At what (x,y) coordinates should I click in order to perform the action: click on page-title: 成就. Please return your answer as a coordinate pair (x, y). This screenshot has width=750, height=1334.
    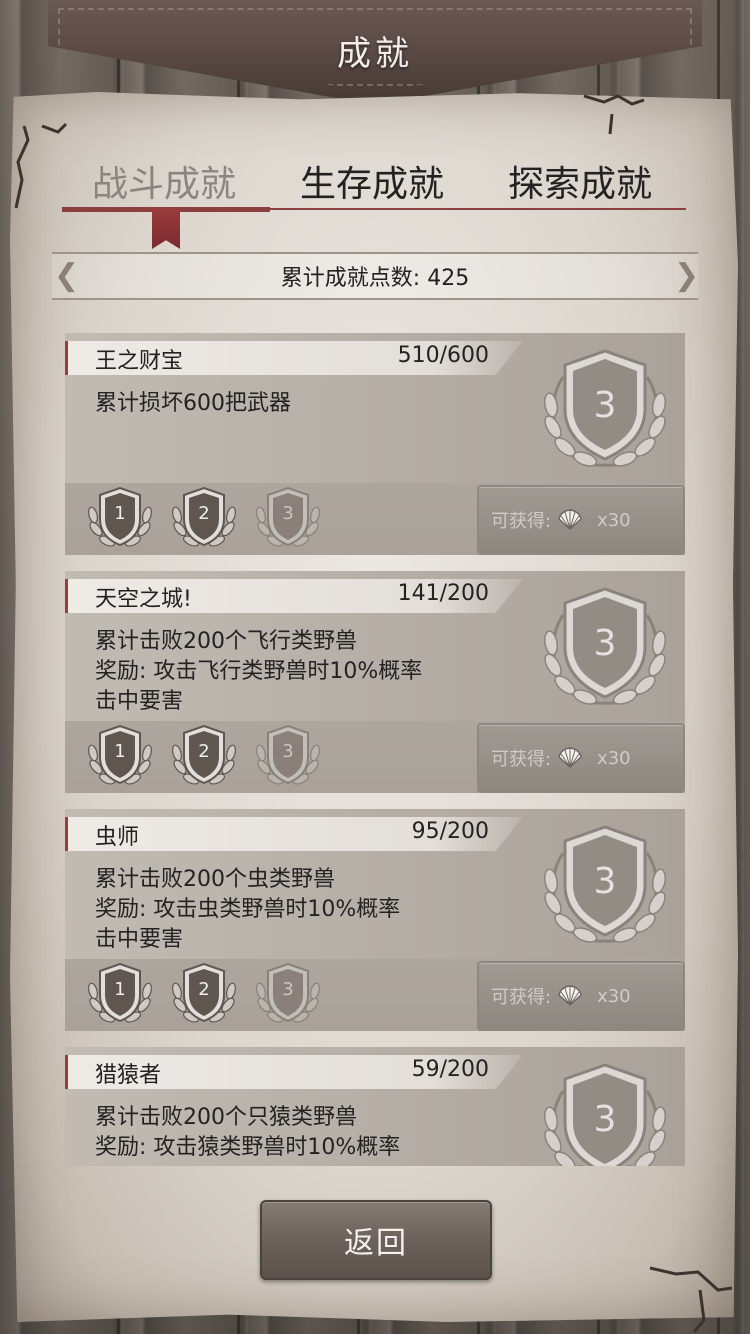
    Looking at the image, I should click on (375, 54).